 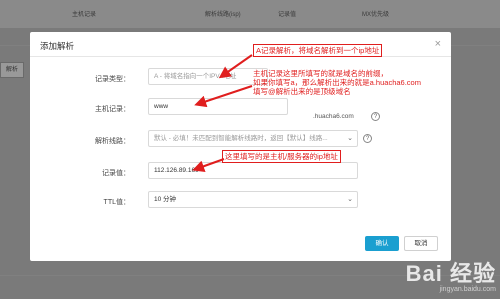 I want to click on record-value-text: 112.126.89.169, so click(x=176, y=170).